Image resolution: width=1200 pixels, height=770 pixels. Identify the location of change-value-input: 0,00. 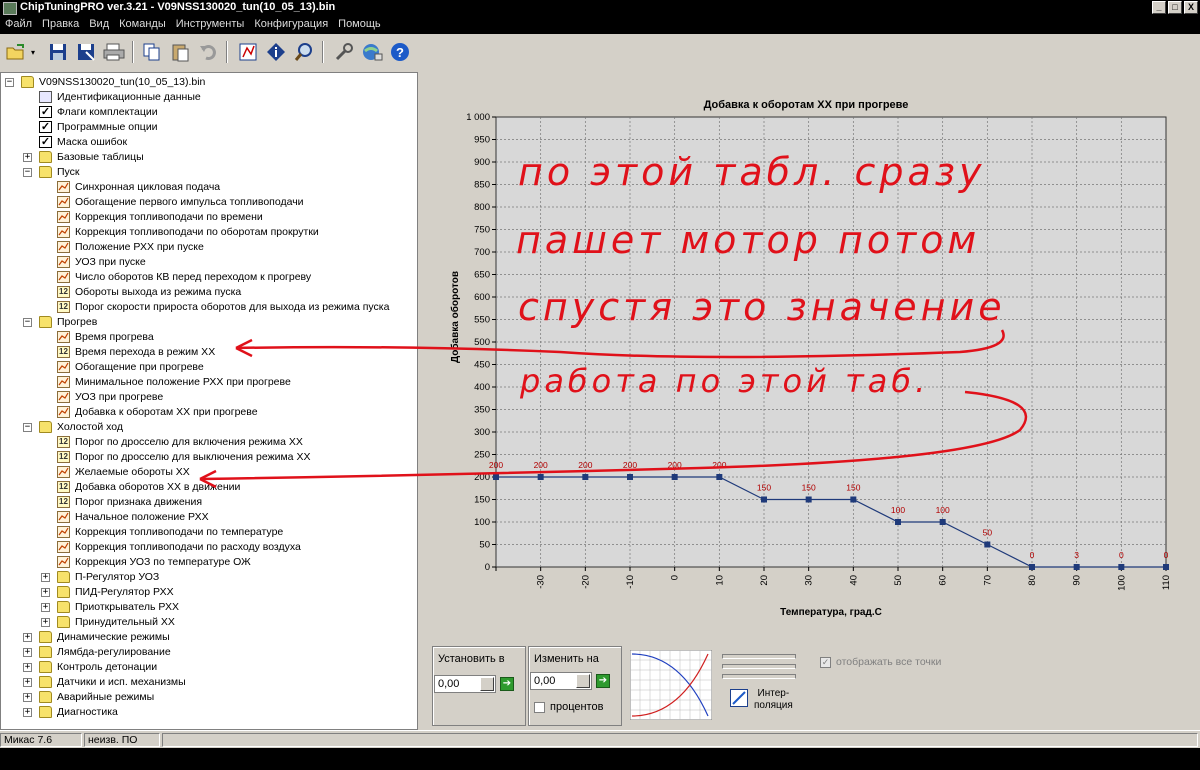
(561, 681).